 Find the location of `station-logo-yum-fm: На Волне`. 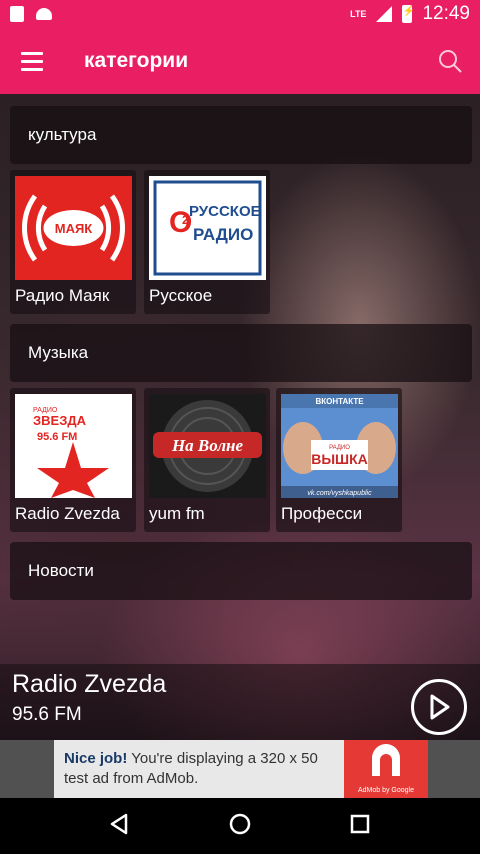

station-logo-yum-fm: На Волне is located at coordinates (207, 446).